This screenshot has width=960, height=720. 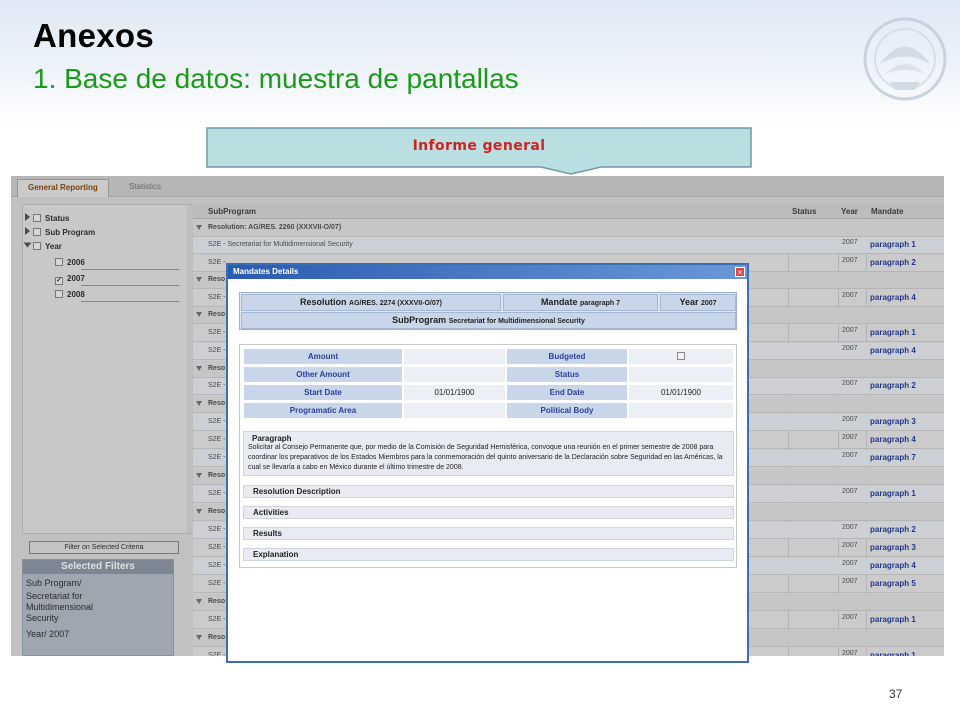 What do you see at coordinates (98, 567) in the screenshot?
I see `selected-filters-heading: Selected Filters` at bounding box center [98, 567].